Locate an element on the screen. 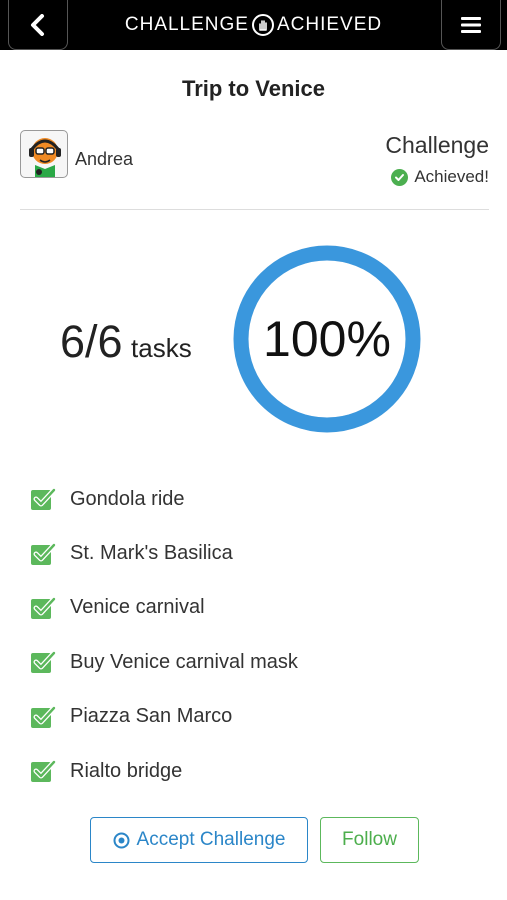 The width and height of the screenshot is (507, 900). task-item: Rialto bridge is located at coordinates (164, 771).